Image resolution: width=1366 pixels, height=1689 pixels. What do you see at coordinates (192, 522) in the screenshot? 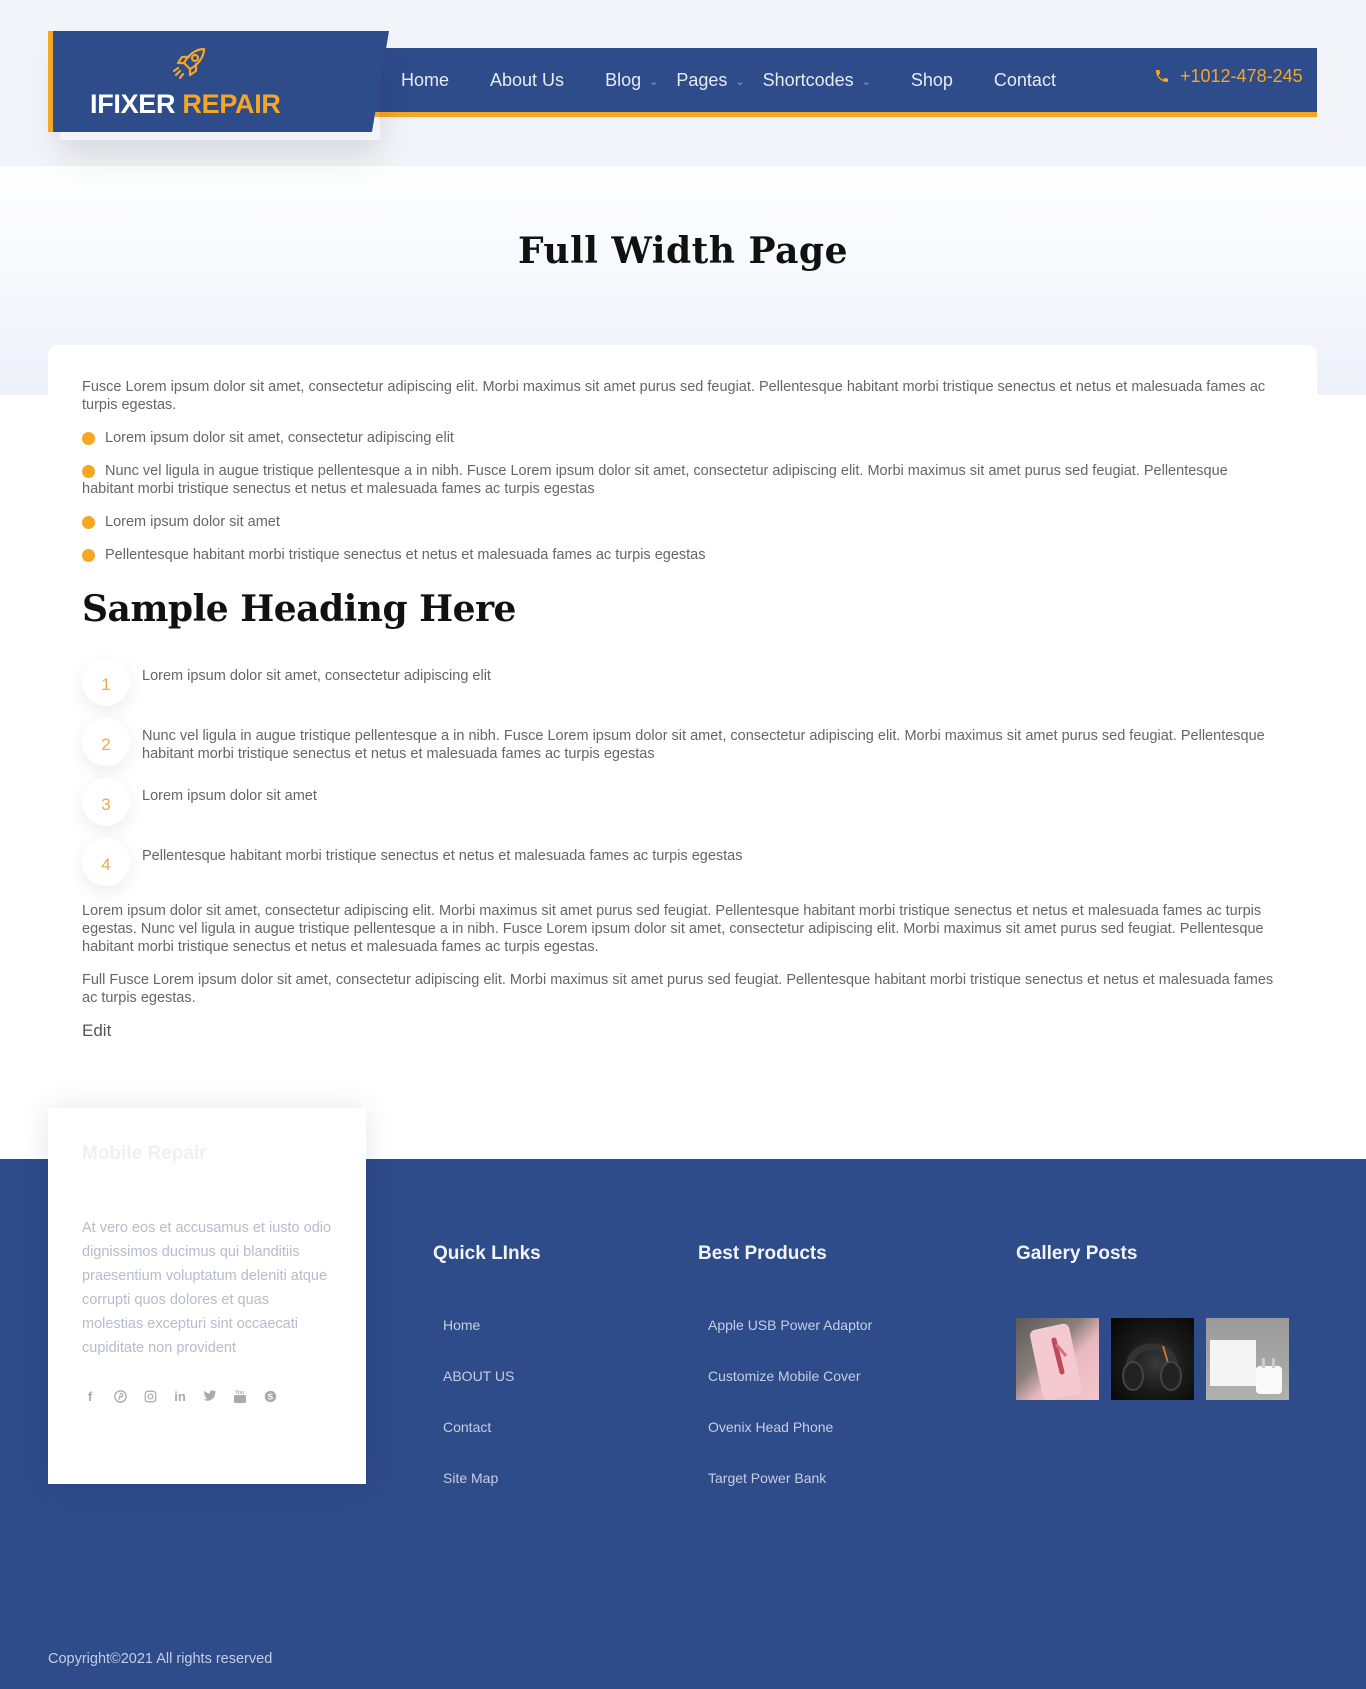
I see `bullet-text: Lorem ipsum dolor sit amet` at bounding box center [192, 522].